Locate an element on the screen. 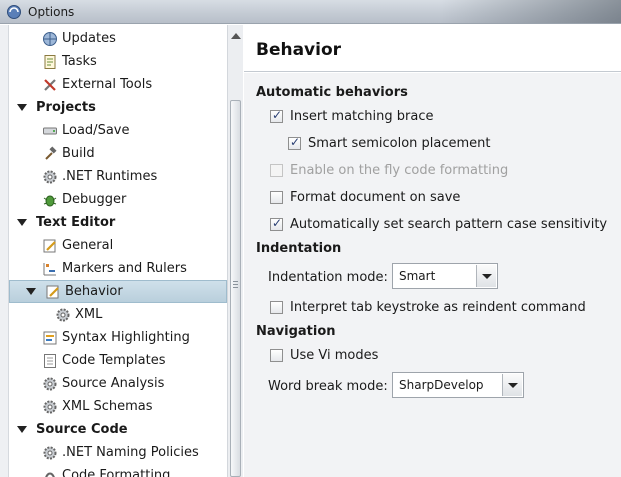 Image resolution: width=621 pixels, height=477 pixels. tree-item-label: Tasks is located at coordinates (79, 61).